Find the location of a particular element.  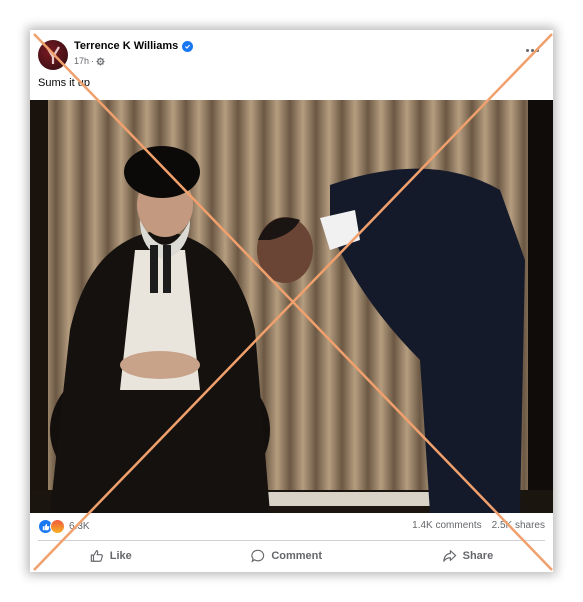

author-name: Terrence K Williams is located at coordinates (126, 46).